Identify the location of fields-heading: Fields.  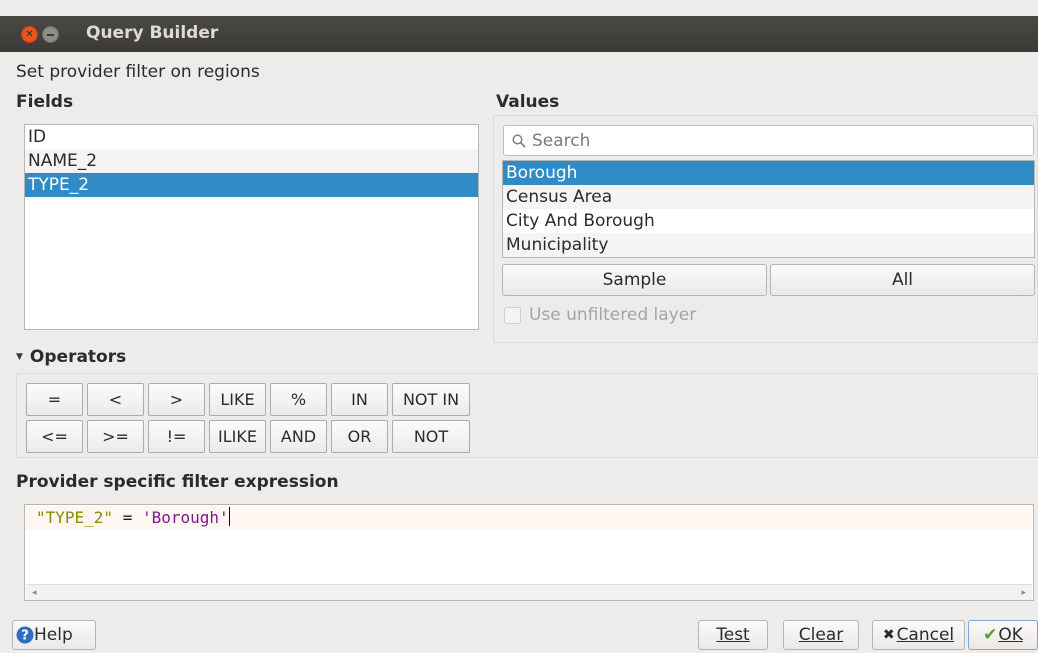
(45, 102).